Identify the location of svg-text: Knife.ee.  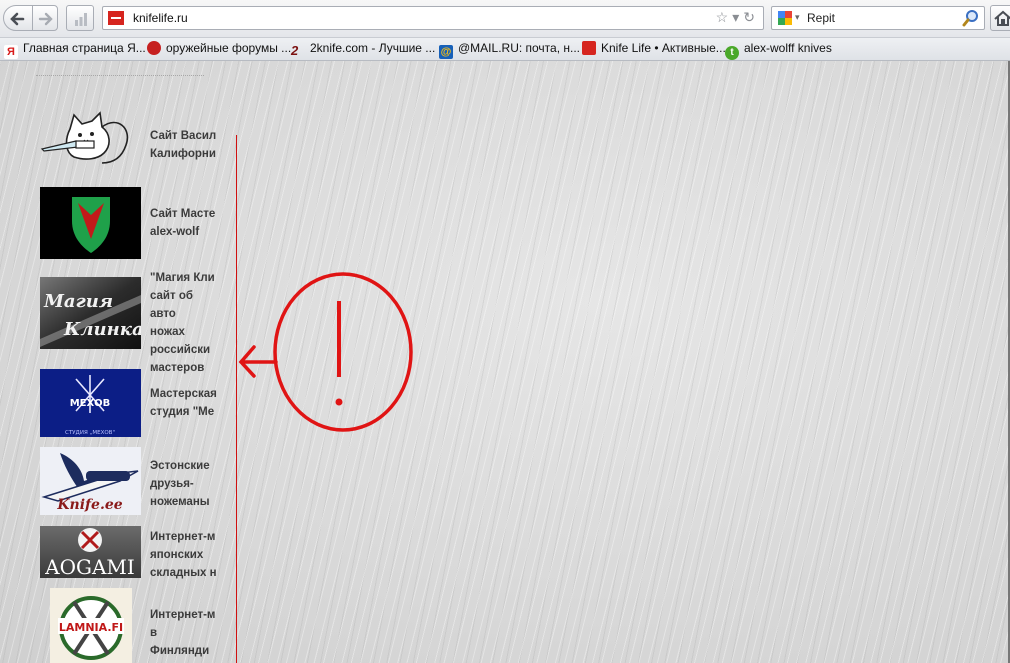
(89, 505).